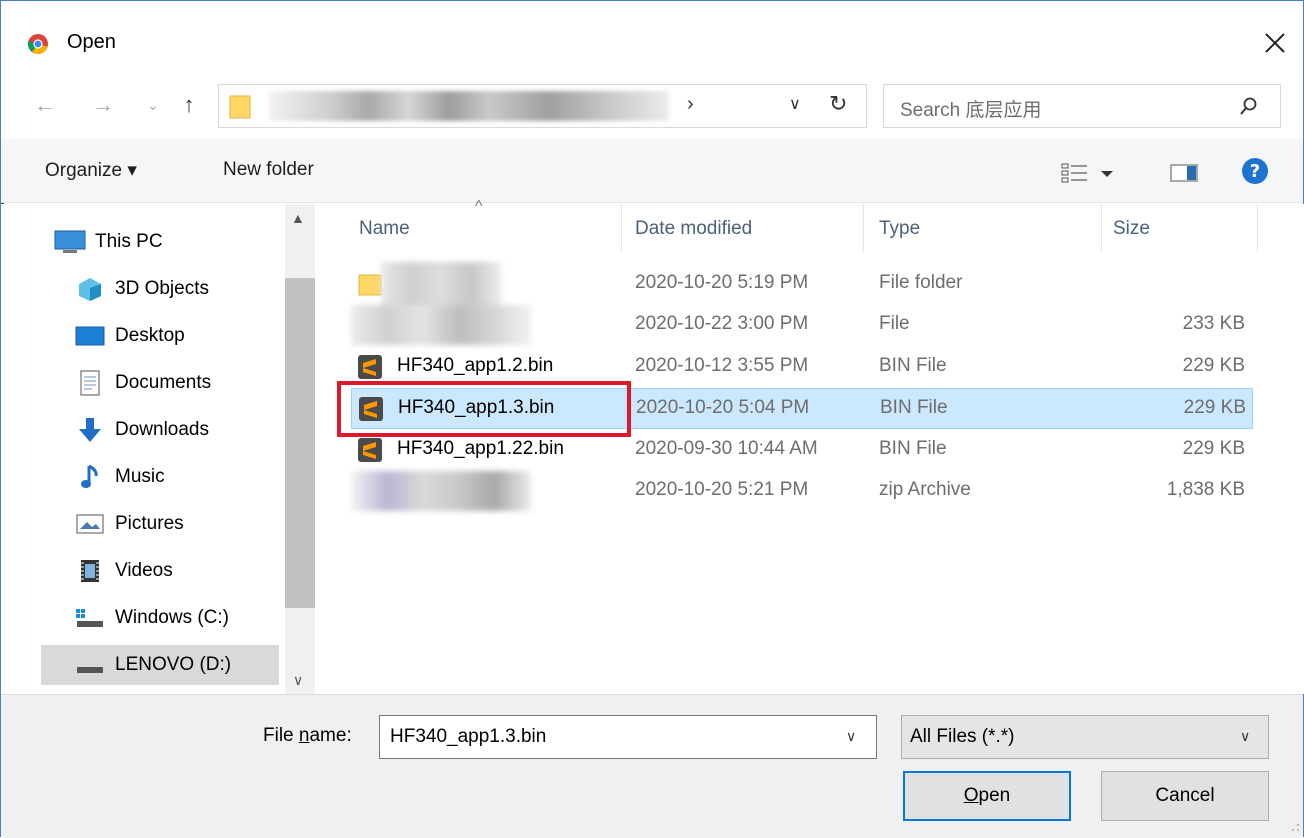 This screenshot has height=838, width=1304. What do you see at coordinates (722, 489) in the screenshot?
I see `file-date: 2020-10-20 5:21 PM` at bounding box center [722, 489].